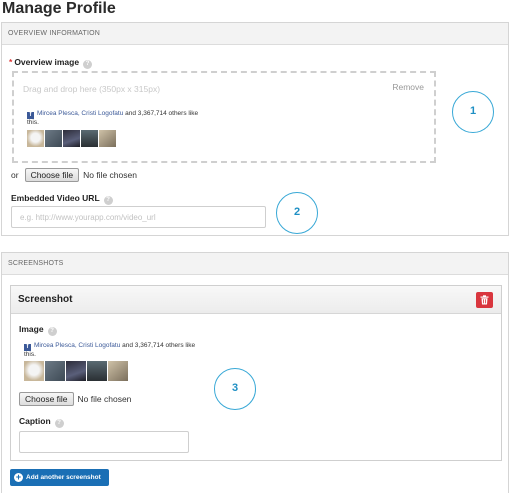 This screenshot has width=509, height=493. Describe the element at coordinates (473, 112) in the screenshot. I see `callout-1: 1` at that location.